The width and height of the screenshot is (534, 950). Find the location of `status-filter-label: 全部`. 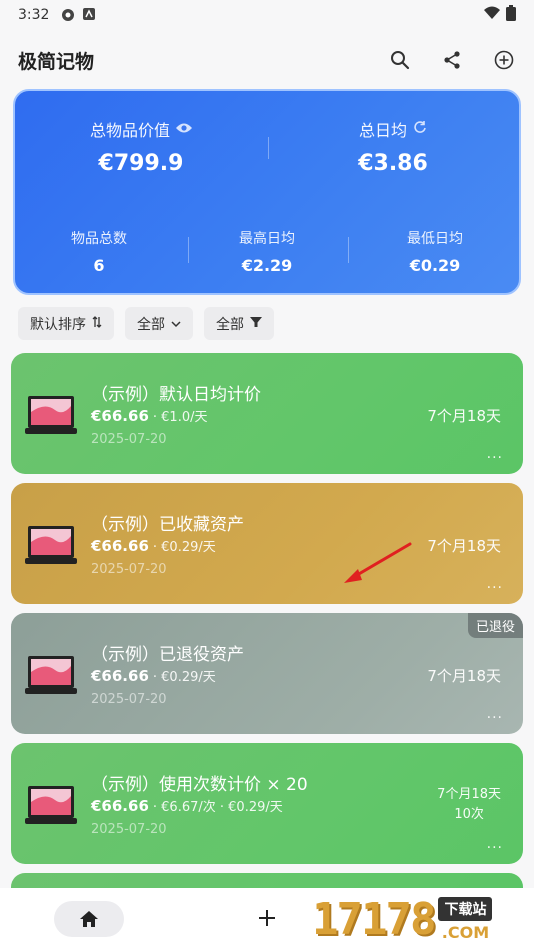

status-filter-label: 全部 is located at coordinates (230, 324).